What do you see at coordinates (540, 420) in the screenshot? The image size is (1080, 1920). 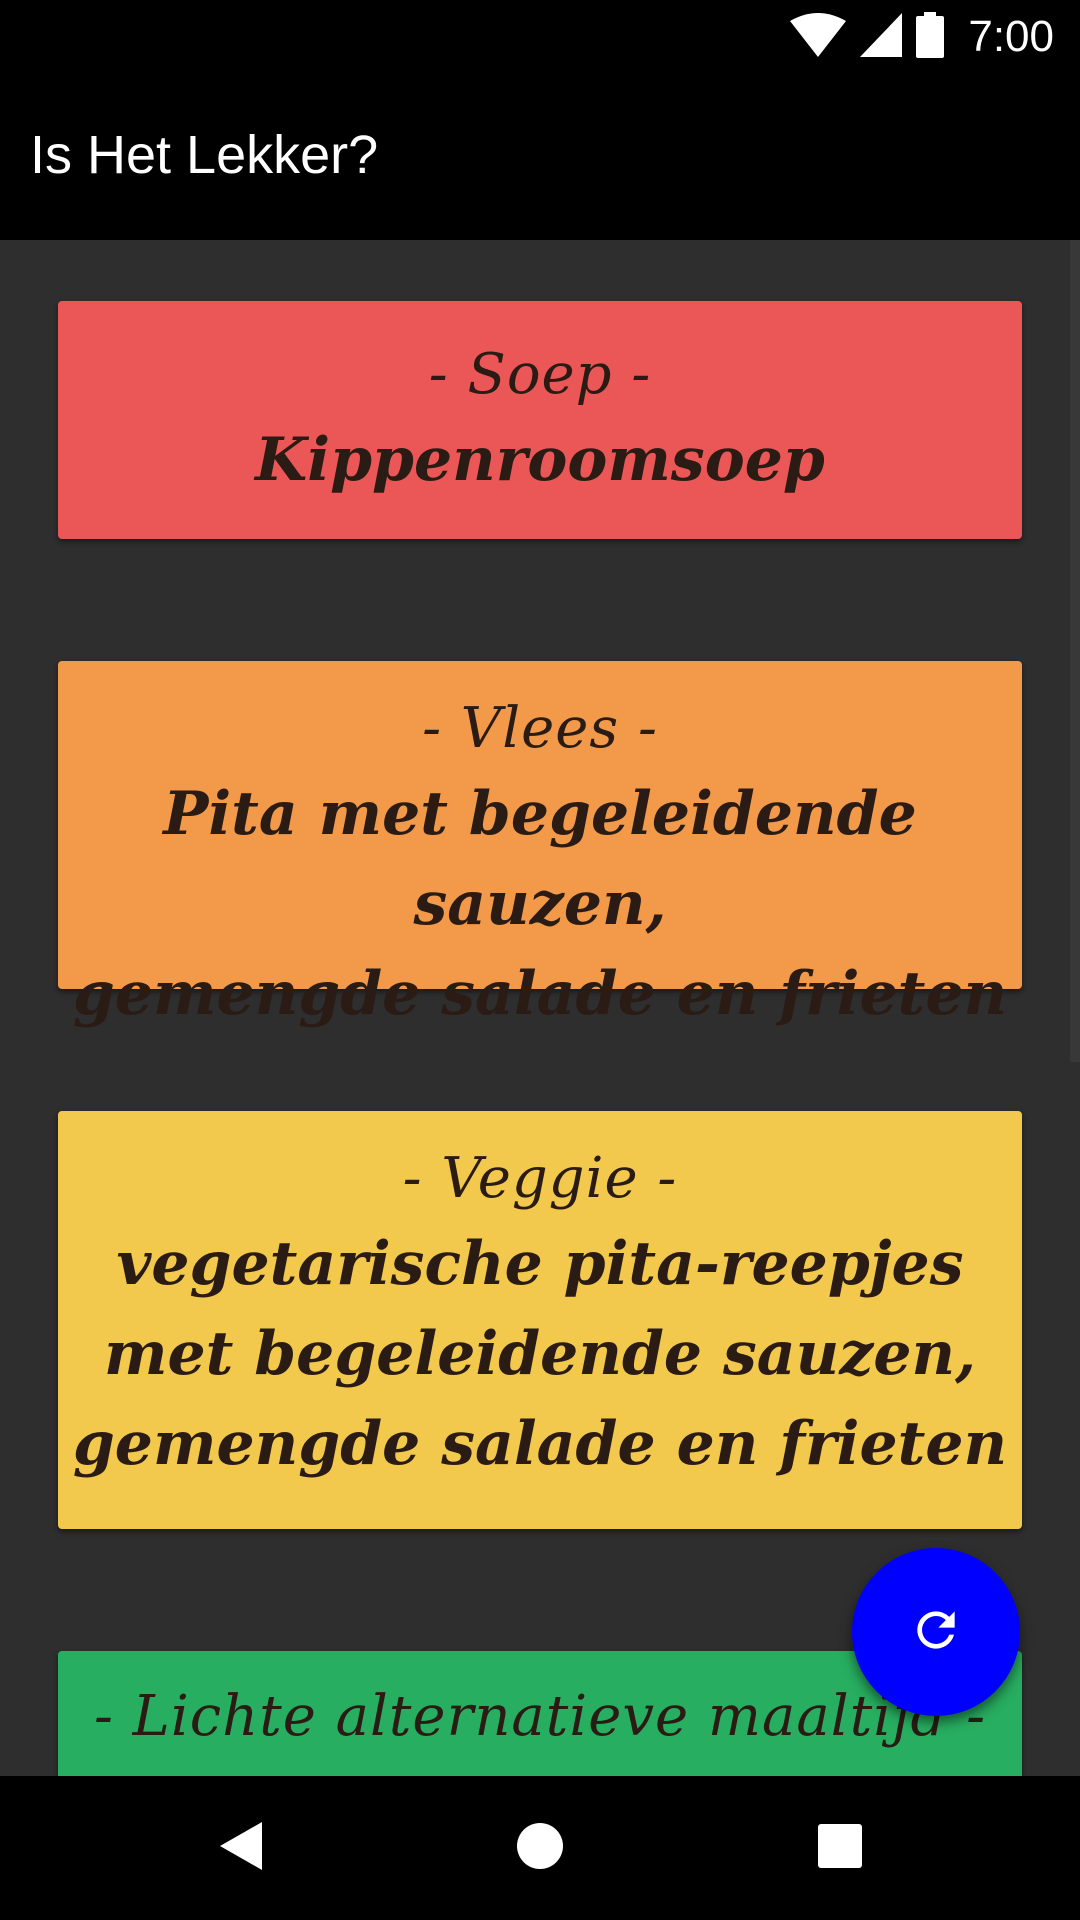 I see `menu-card-soep: - Soep - Kippenroomsoep` at bounding box center [540, 420].